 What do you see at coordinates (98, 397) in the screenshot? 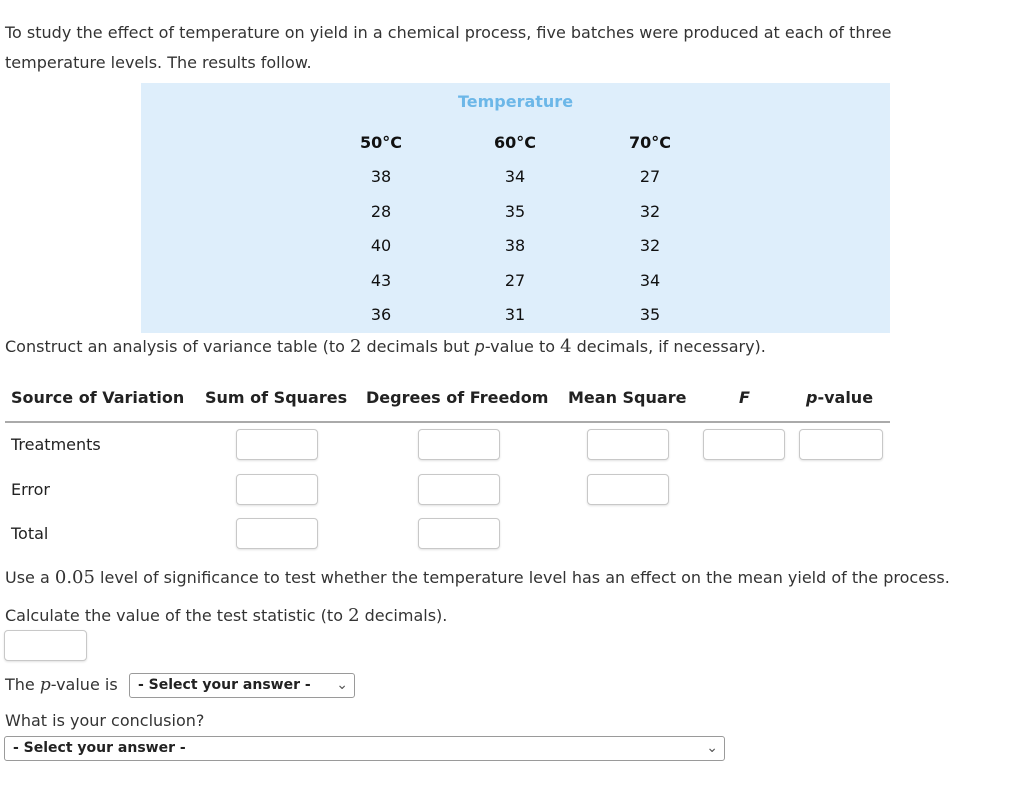
I see `header-source: Source of Variation` at bounding box center [98, 397].